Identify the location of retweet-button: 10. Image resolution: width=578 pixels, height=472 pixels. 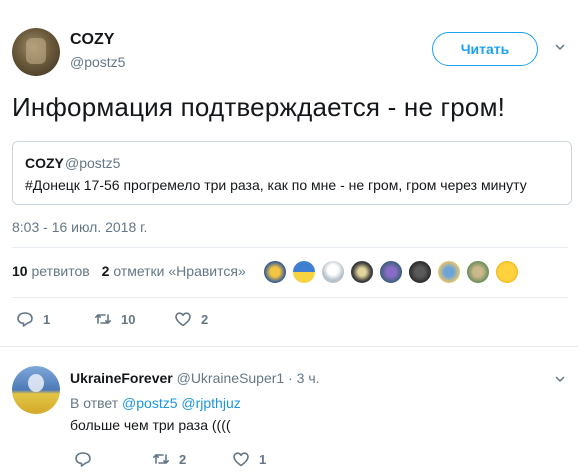
(114, 319).